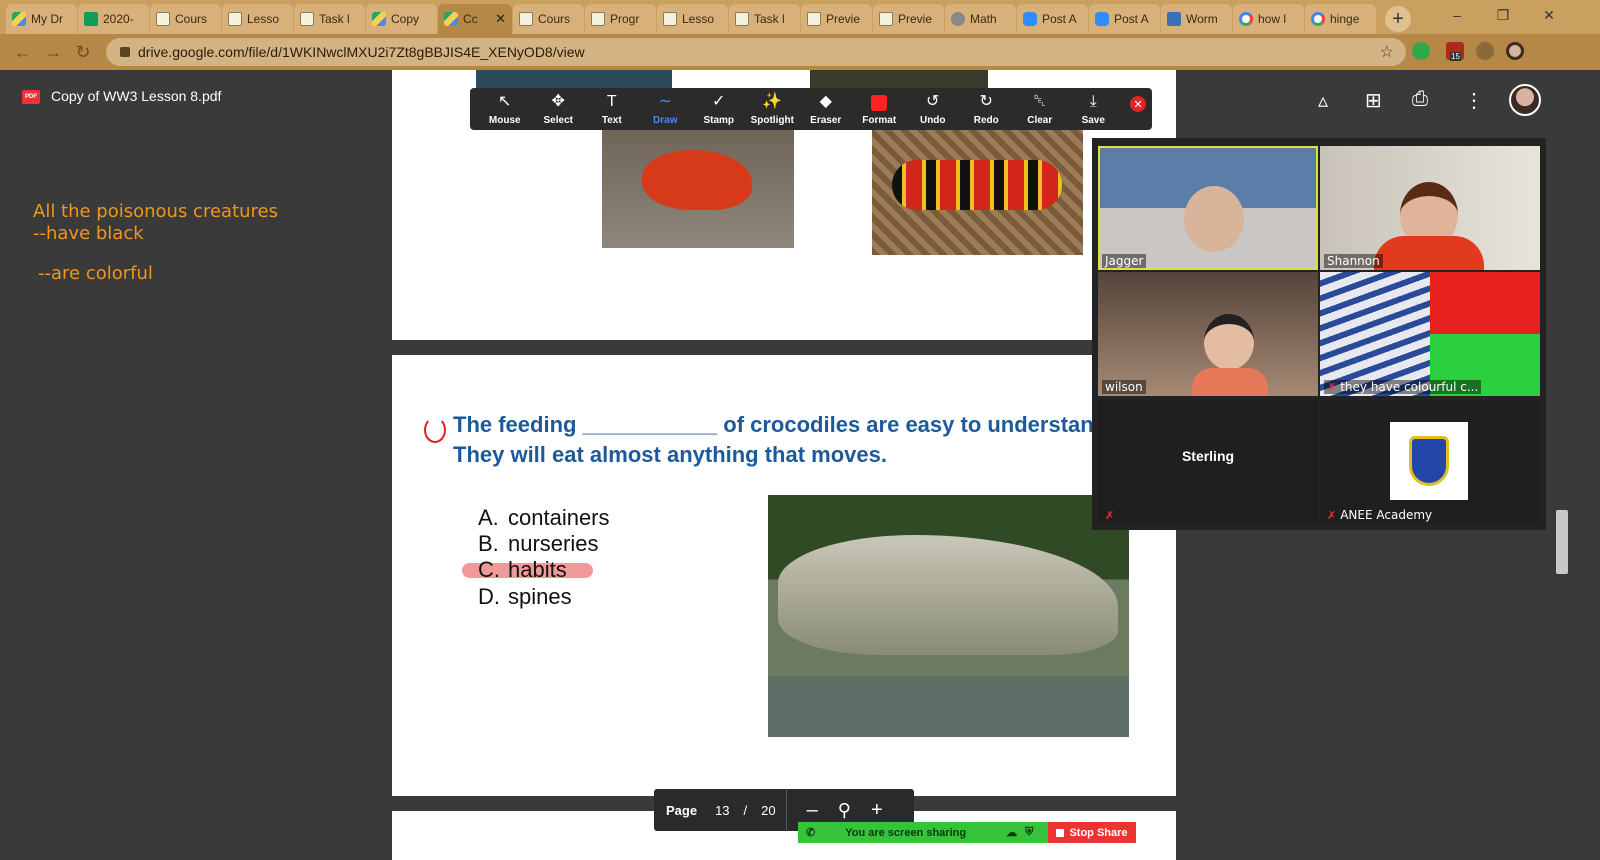  I want to click on trash-icon: ␡, so click(1040, 101).